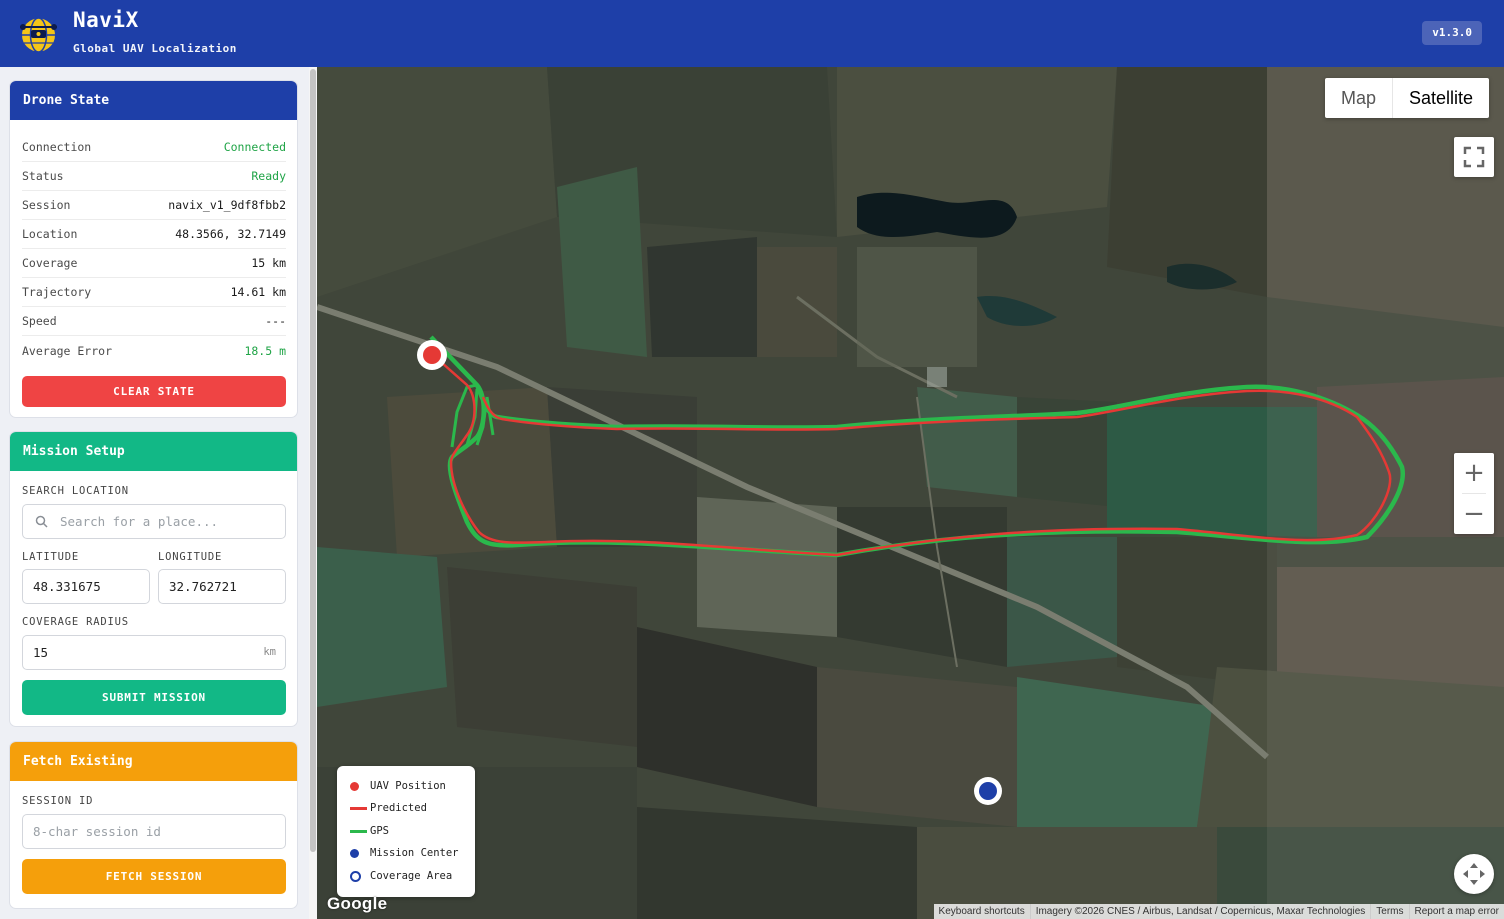  Describe the element at coordinates (86, 586) in the screenshot. I see `latitude-field: 48.331675` at that location.